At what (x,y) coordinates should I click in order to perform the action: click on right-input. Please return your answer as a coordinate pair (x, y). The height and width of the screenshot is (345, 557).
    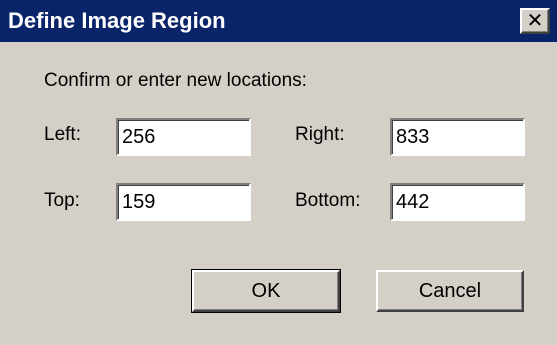
    Looking at the image, I should click on (457, 137).